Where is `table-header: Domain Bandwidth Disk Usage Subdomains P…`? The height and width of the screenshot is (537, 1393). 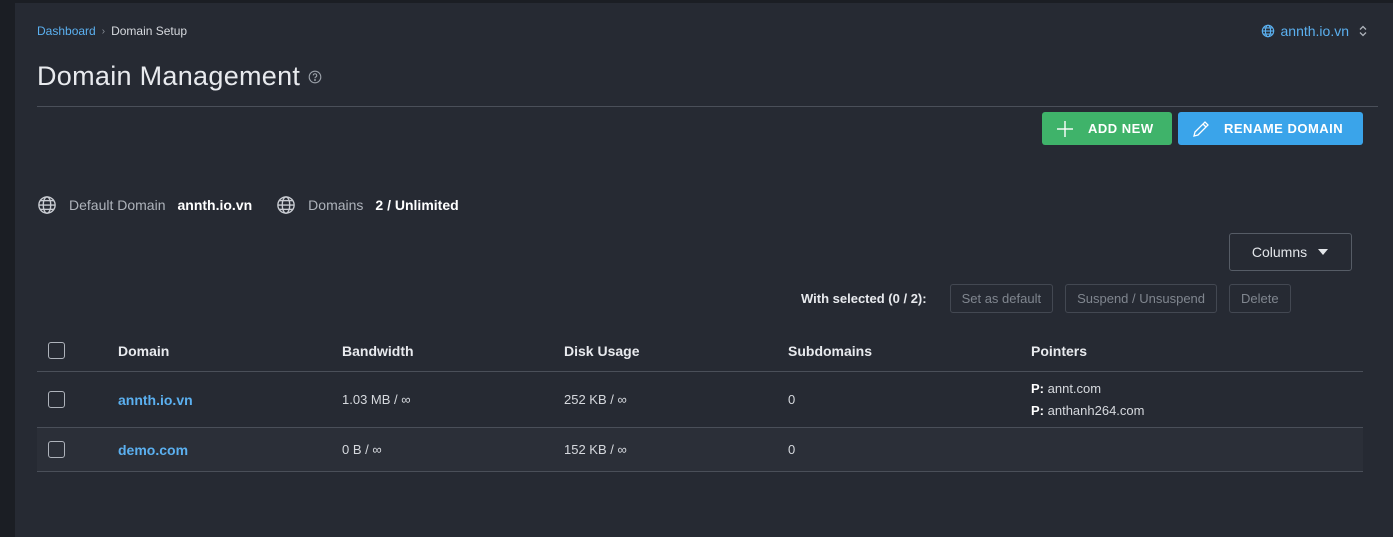 table-header: Domain Bandwidth Disk Usage Subdomains P… is located at coordinates (700, 351).